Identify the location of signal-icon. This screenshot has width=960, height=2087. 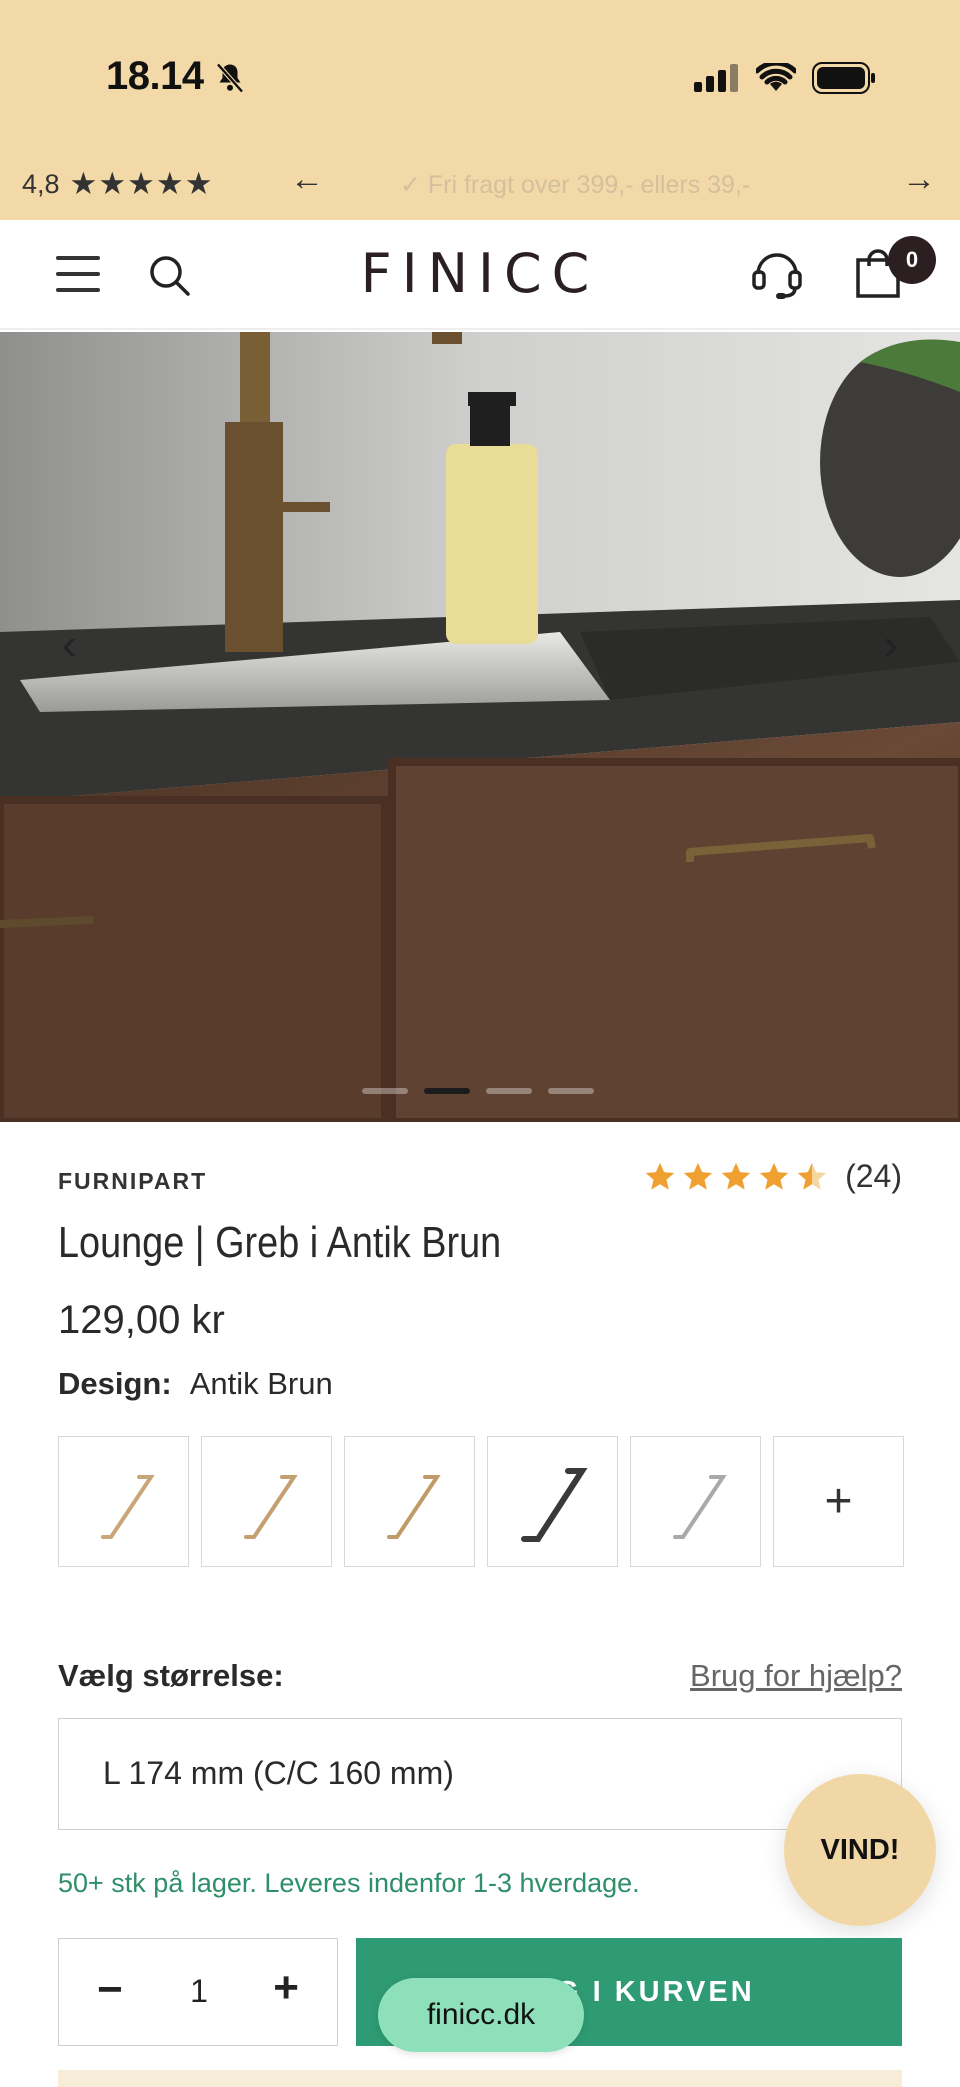
(716, 78).